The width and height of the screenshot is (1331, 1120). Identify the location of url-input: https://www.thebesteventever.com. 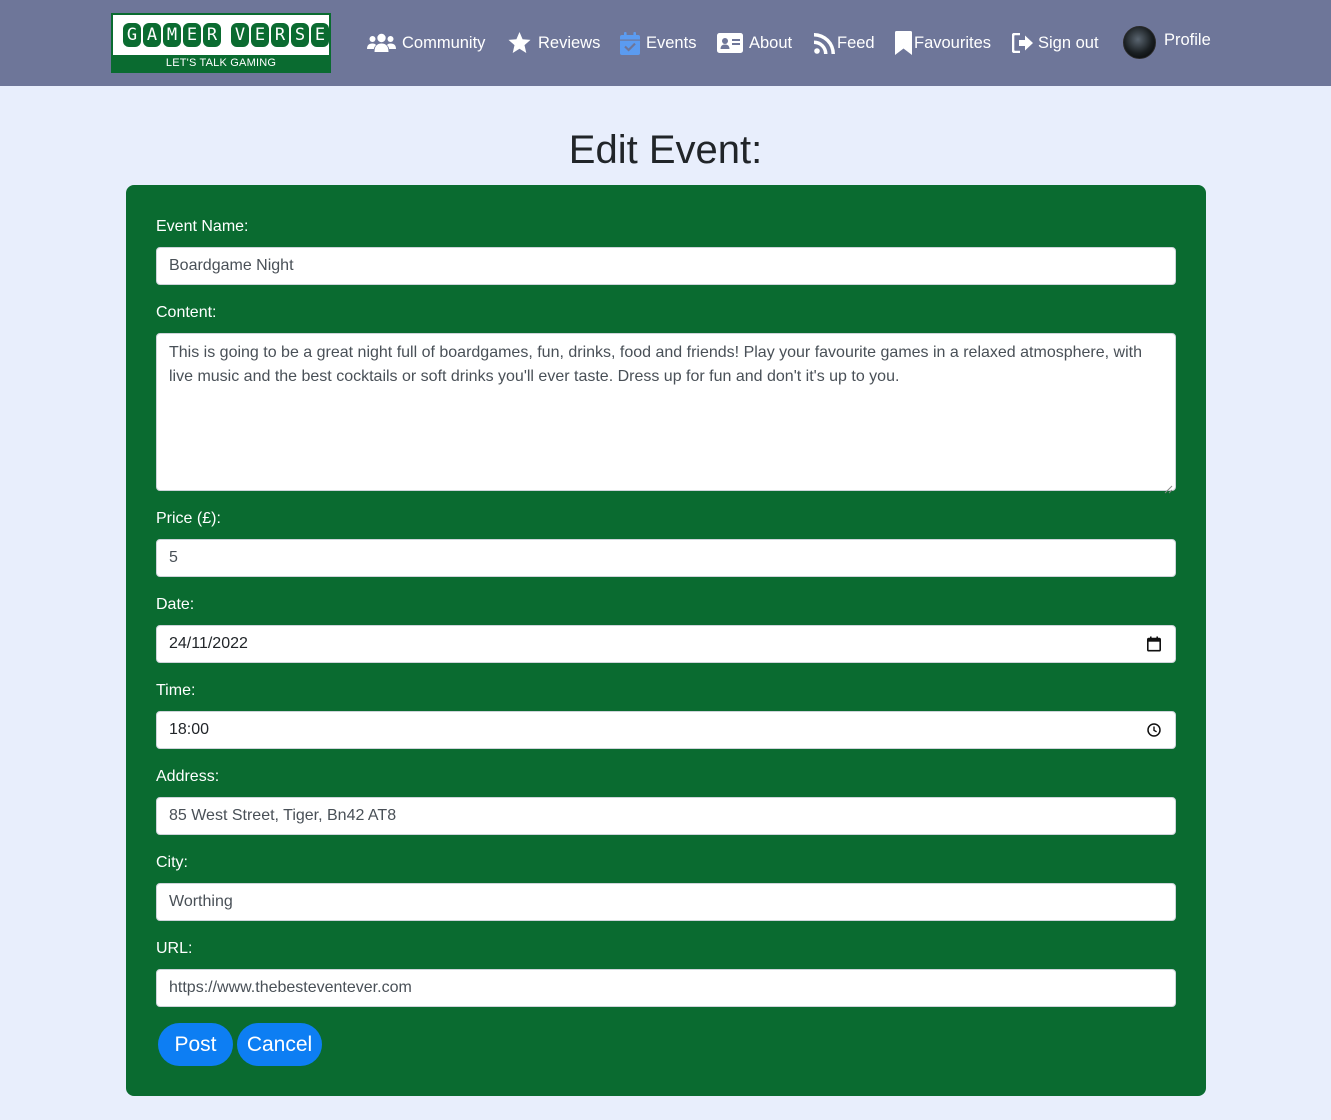
(666, 988).